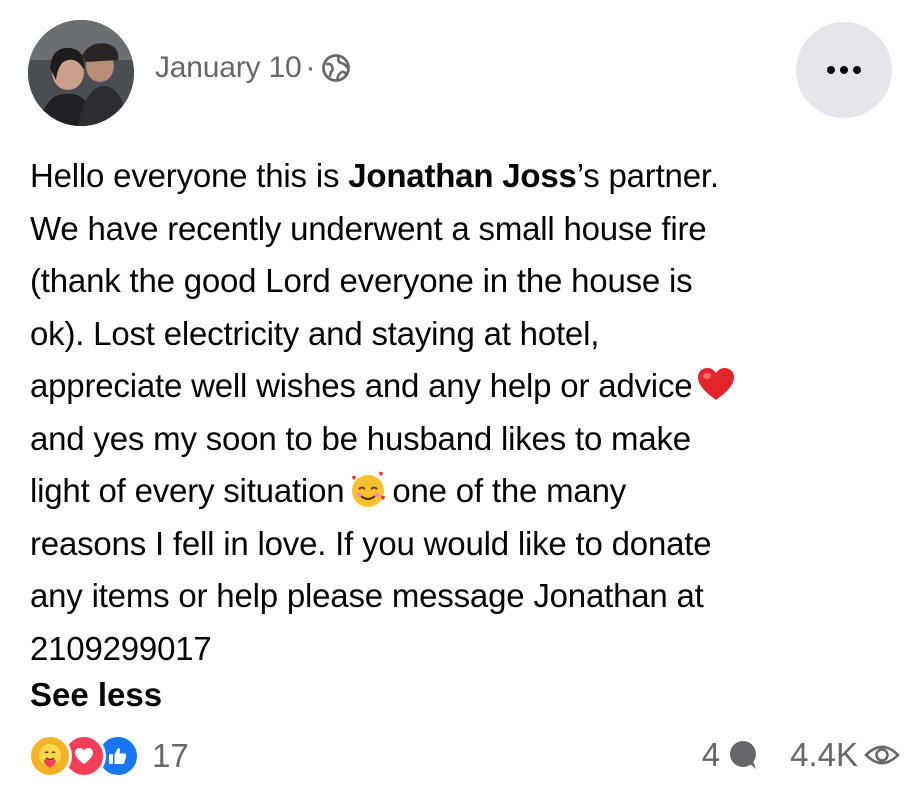 Image resolution: width=914 pixels, height=800 pixels. I want to click on engagement-stats: 4 4.4K, so click(801, 755).